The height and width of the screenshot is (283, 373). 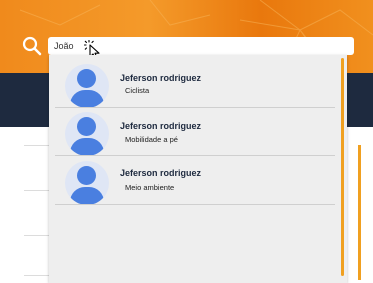 What do you see at coordinates (359, 212) in the screenshot?
I see `side-accent-bar` at bounding box center [359, 212].